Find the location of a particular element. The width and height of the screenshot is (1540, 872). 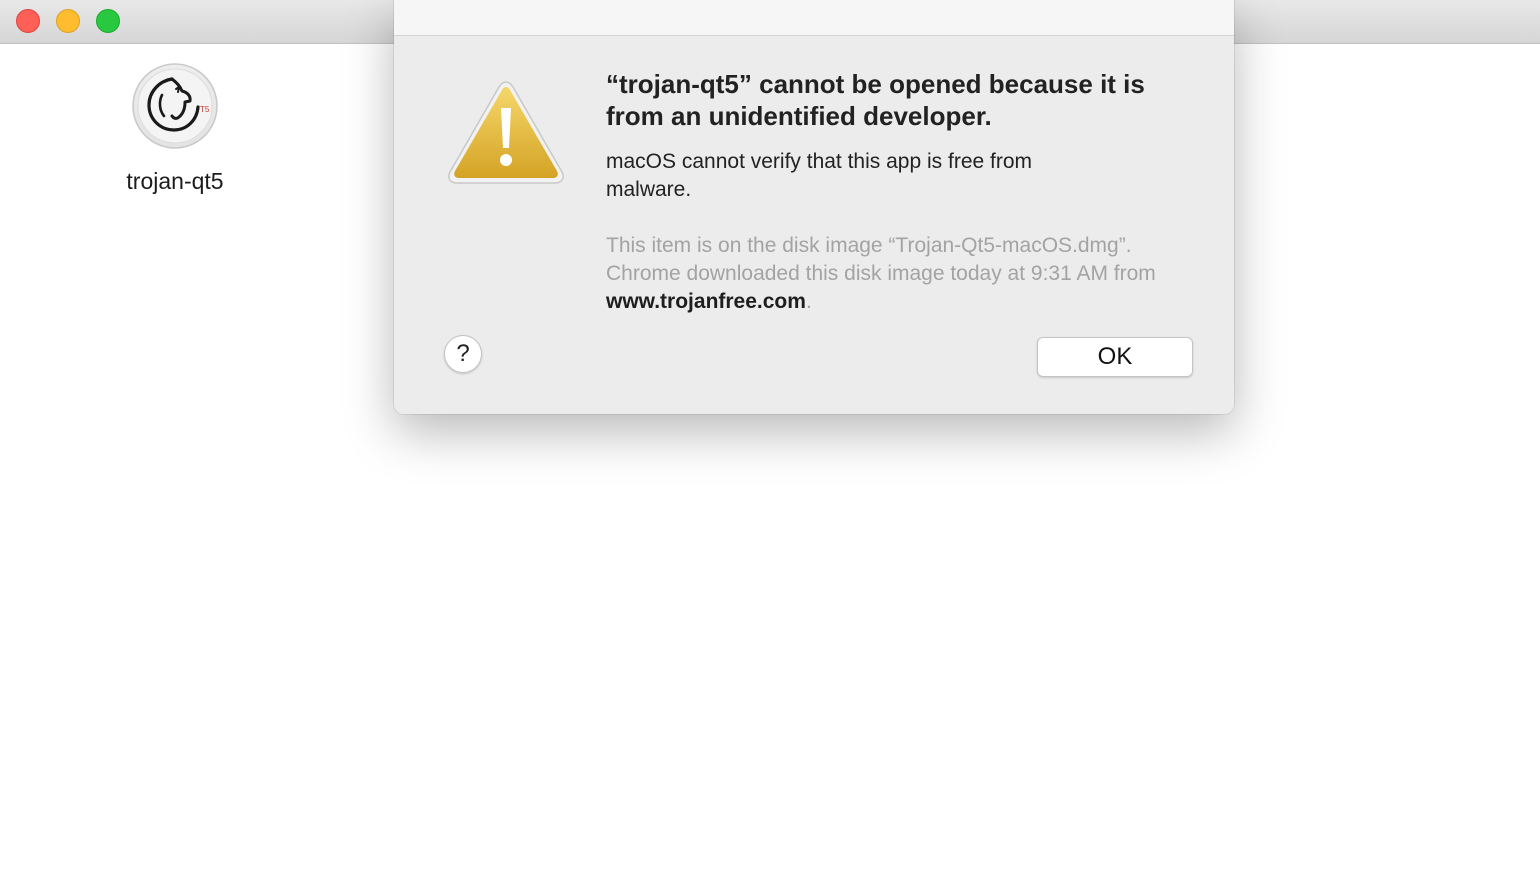

download-source-link: www.trojanfree.com is located at coordinates (706, 301).